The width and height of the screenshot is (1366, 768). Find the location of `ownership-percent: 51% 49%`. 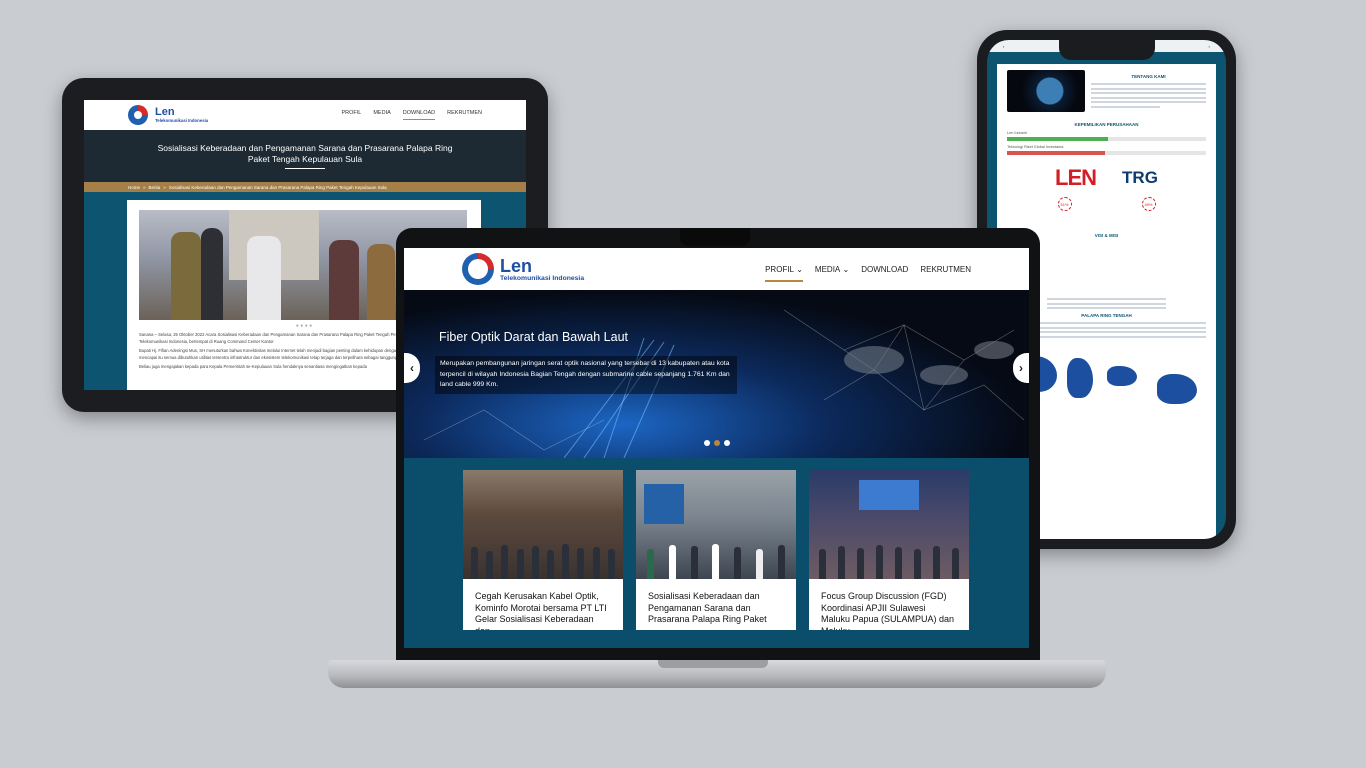

ownership-percent: 51% 49% is located at coordinates (1106, 204).